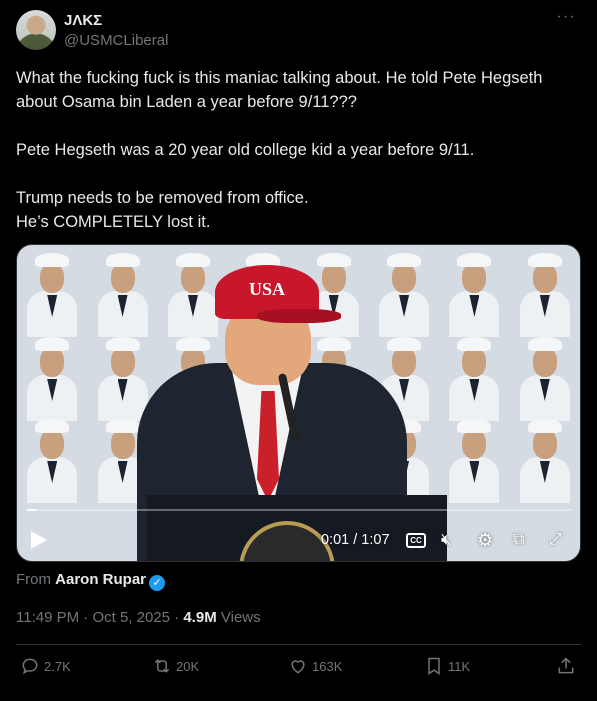 Image resolution: width=597 pixels, height=701 pixels. Describe the element at coordinates (555, 540) in the screenshot. I see `fullscreen-icon: ⤢` at that location.